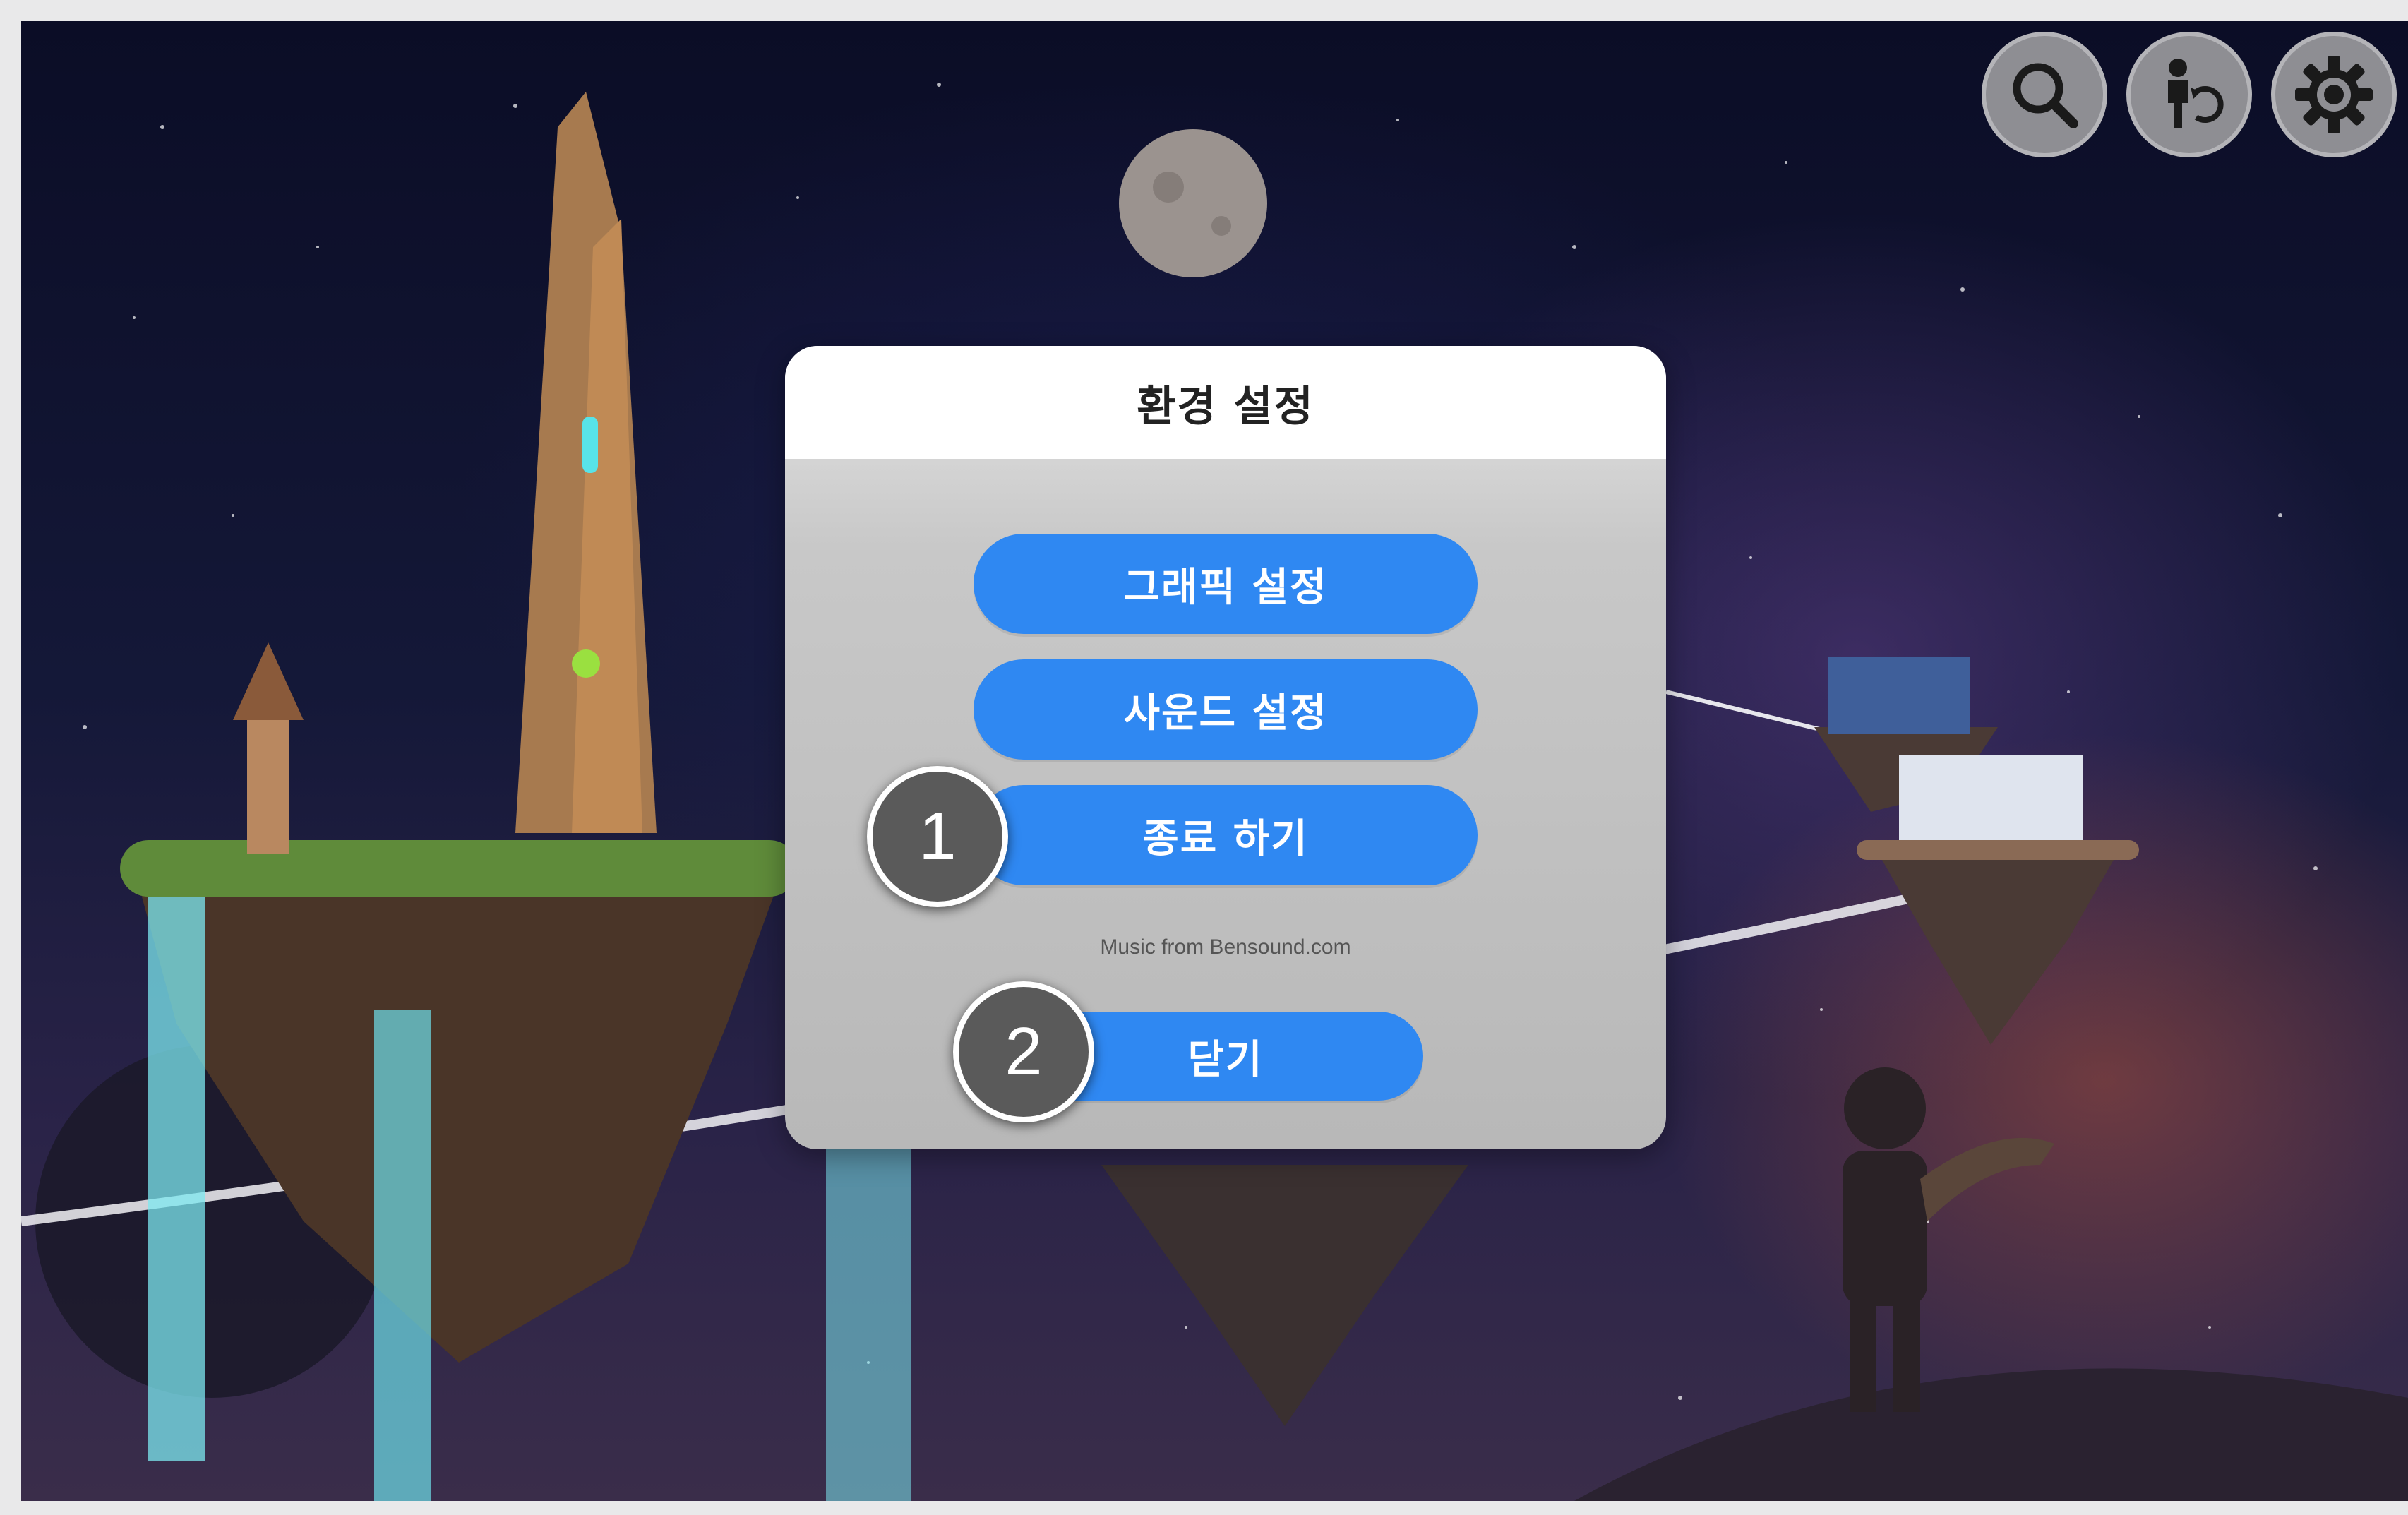  What do you see at coordinates (1226, 947) in the screenshot?
I see `music-credit: Music from Bensound.com` at bounding box center [1226, 947].